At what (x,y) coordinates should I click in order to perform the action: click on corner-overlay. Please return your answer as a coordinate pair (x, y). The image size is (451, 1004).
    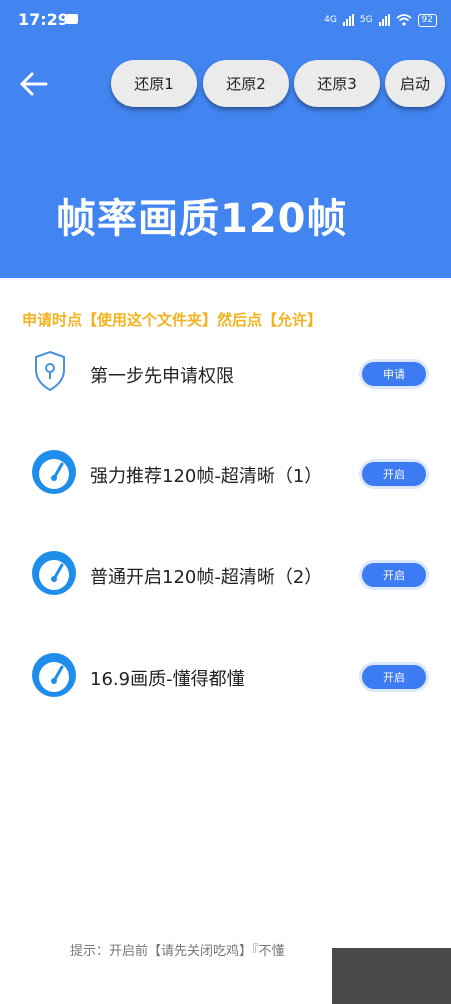
    Looking at the image, I should click on (391, 976).